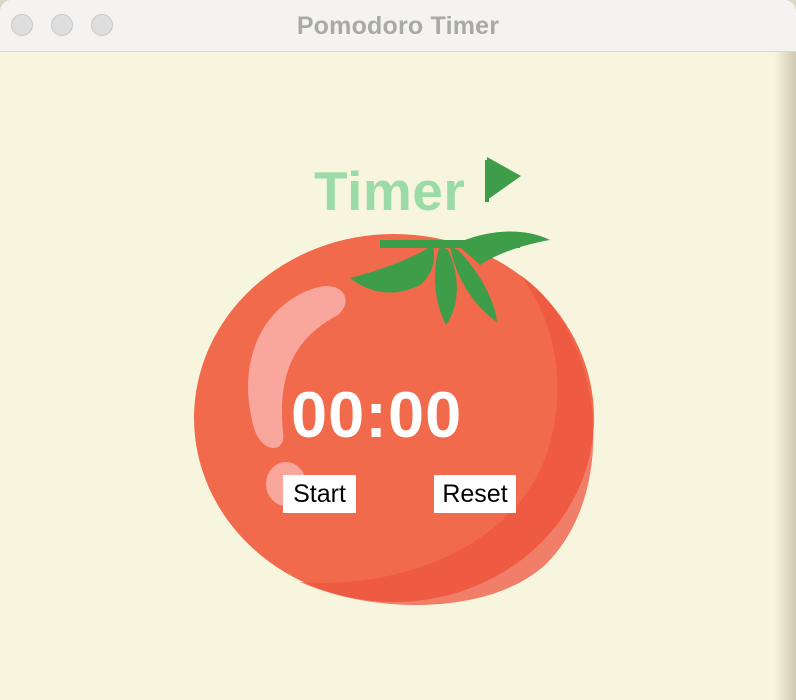 This screenshot has height=700, width=796. Describe the element at coordinates (504, 178) in the screenshot. I see `flag-icon` at that location.